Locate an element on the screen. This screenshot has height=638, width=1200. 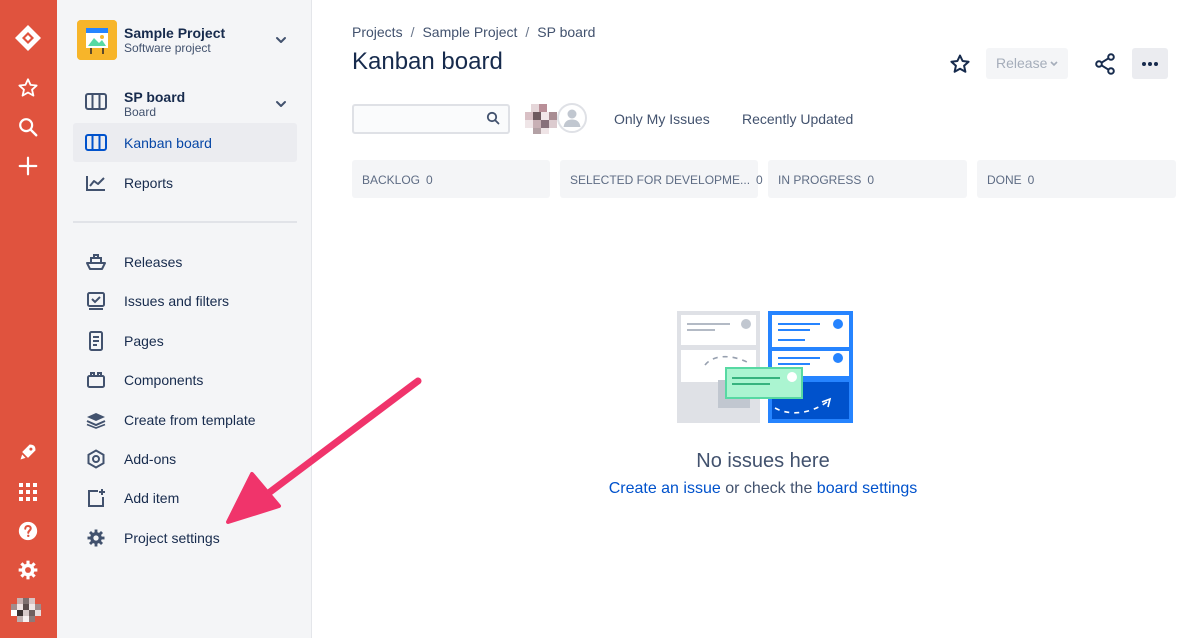
sidebar-divider is located at coordinates (185, 222).